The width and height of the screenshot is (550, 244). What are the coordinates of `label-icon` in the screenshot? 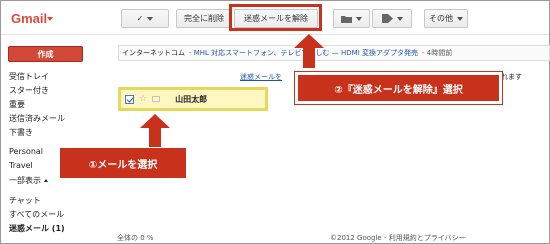 It's located at (387, 18).